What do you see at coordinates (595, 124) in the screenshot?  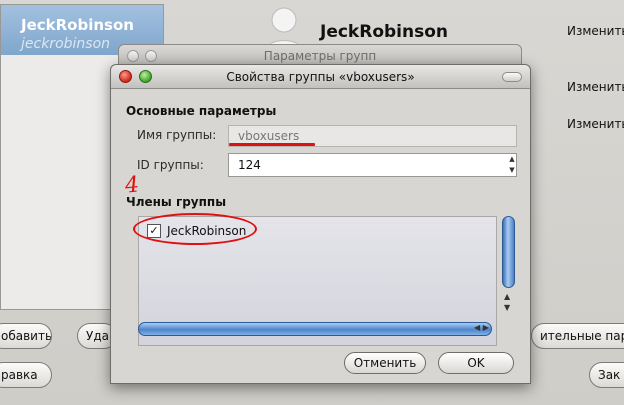 I see `change-groups-link: Изменить` at bounding box center [595, 124].